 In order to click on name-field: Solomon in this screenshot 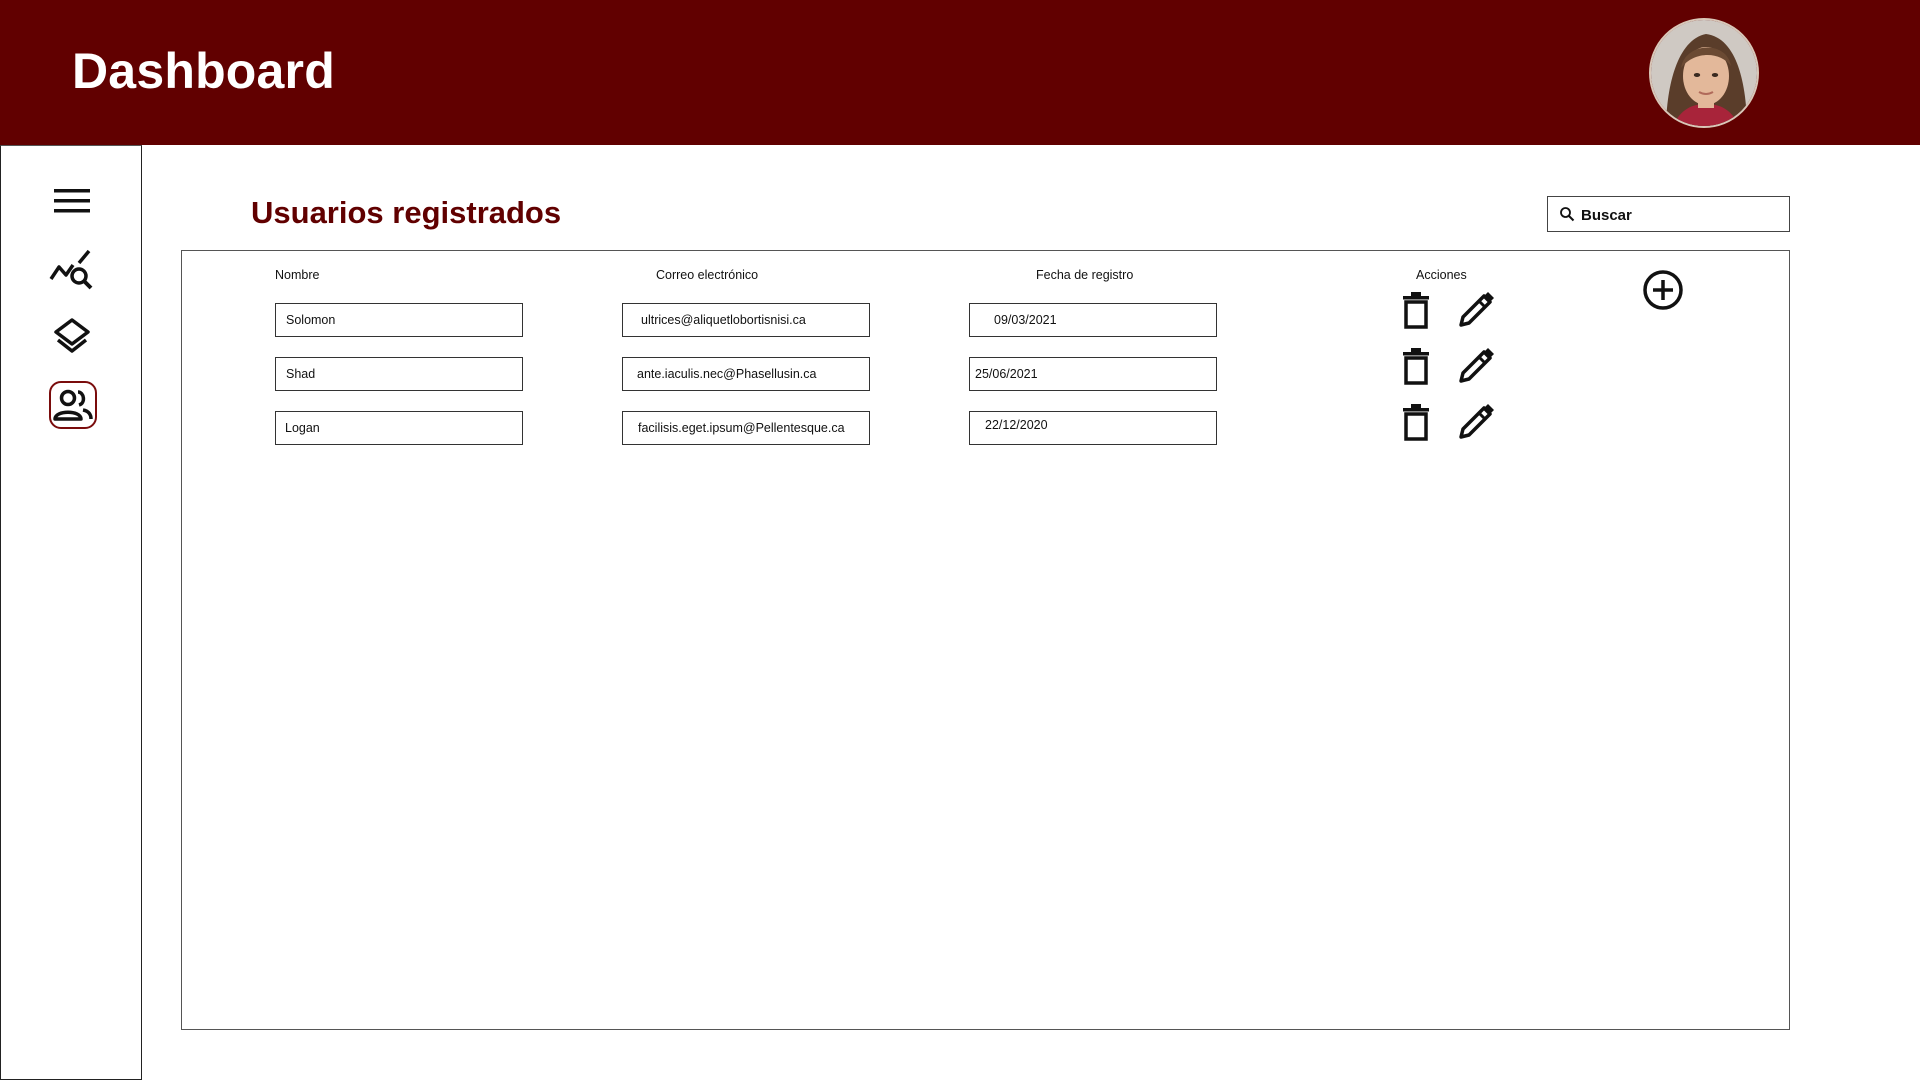, I will do `click(399, 320)`.